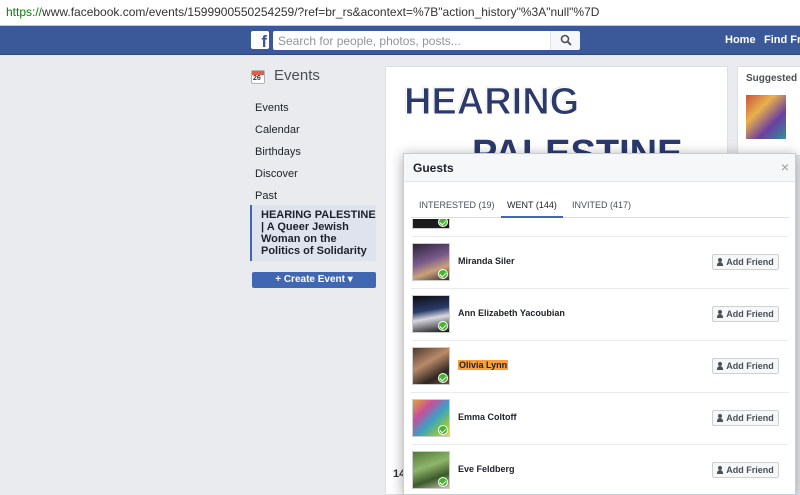 The height and width of the screenshot is (495, 800). Describe the element at coordinates (491, 102) in the screenshot. I see `cover-title-line1: HEARING` at that location.